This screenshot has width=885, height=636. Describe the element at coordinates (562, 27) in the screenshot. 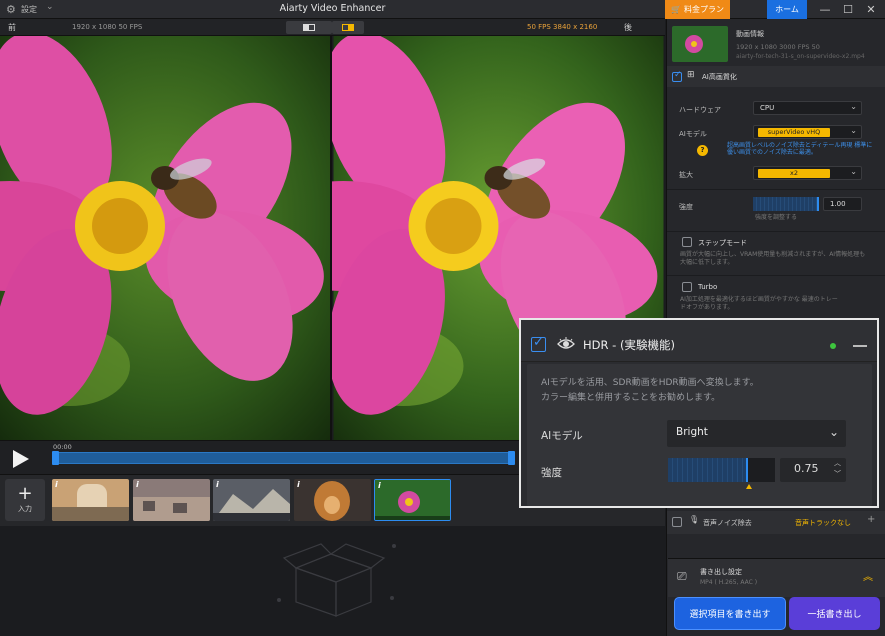

I see `output-resolution: 50 FPS 3840 x 2160` at that location.